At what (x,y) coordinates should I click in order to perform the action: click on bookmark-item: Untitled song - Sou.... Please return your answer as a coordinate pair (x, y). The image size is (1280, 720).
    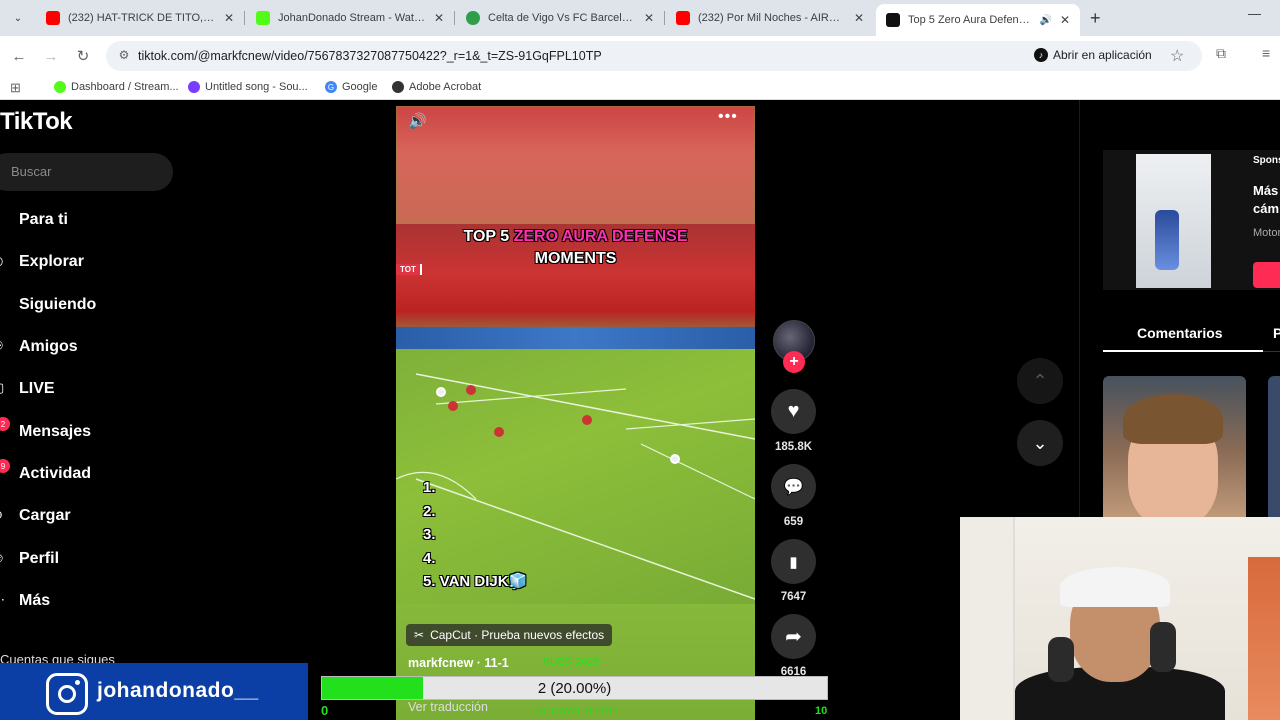
    Looking at the image, I should click on (248, 87).